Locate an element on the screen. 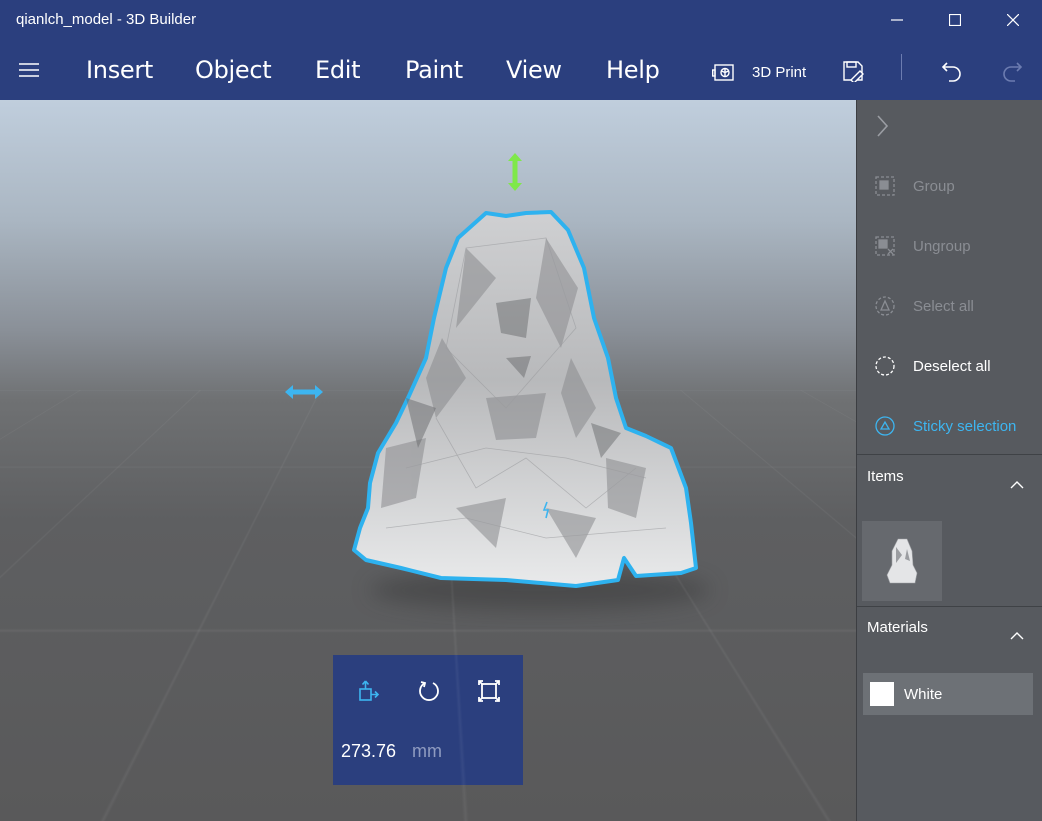 Image resolution: width=1042 pixels, height=821 pixels. sticky-selection-label: Sticky selection is located at coordinates (965, 426).